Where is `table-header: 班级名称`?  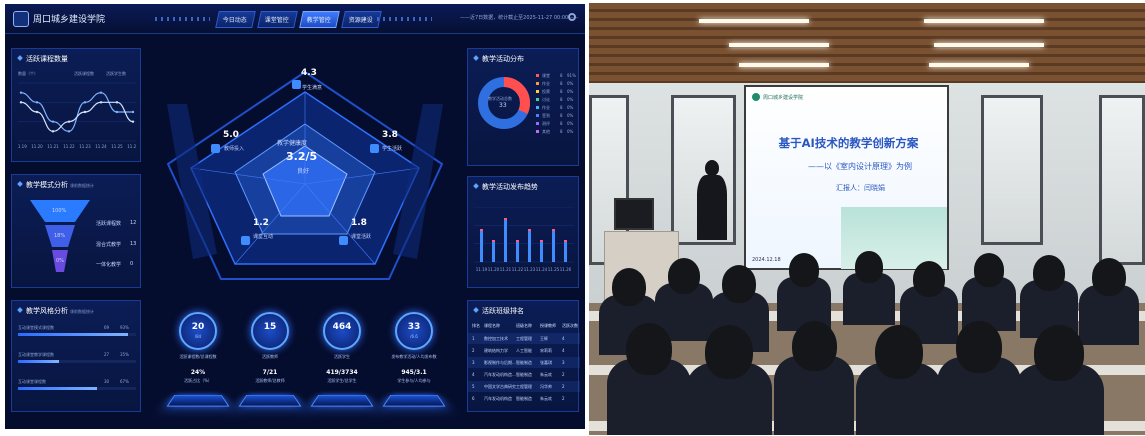 table-header: 班级名称 is located at coordinates (524, 325).